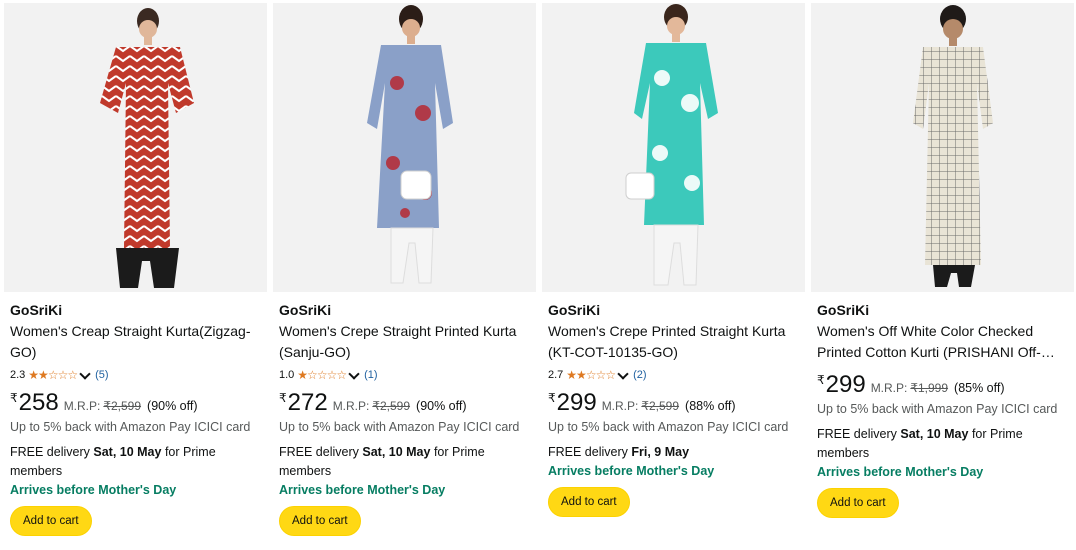  Describe the element at coordinates (287, 375) in the screenshot. I see `rating-value: 1.0` at that location.